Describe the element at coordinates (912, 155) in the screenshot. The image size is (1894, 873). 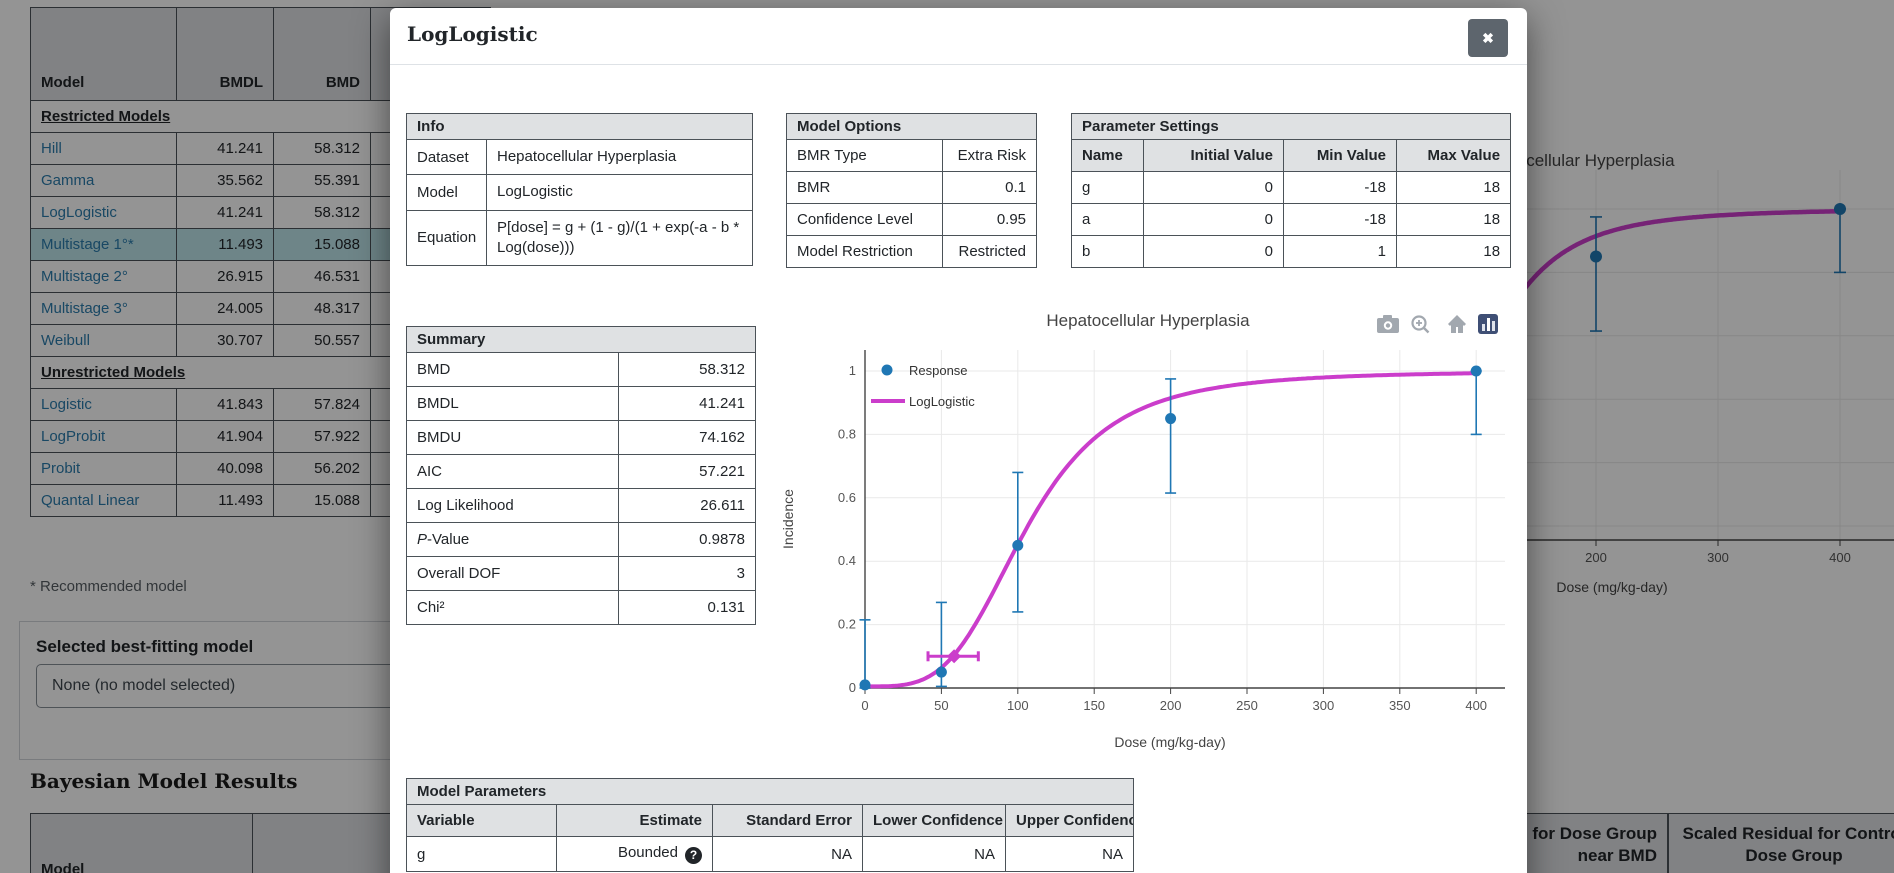
I see `table-row: BMR Type Extra Risk` at that location.